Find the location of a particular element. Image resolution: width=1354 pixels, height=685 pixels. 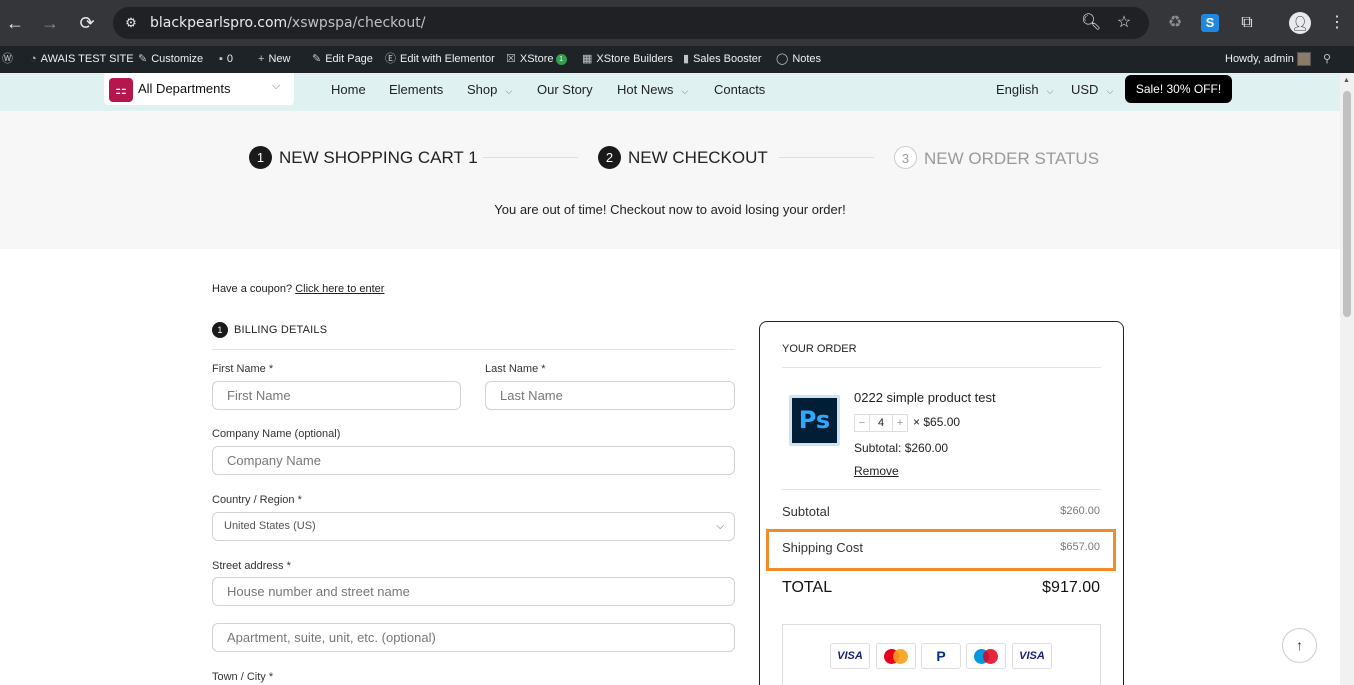

extensions-puzzle-icon: ⧉ is located at coordinates (1247, 23).